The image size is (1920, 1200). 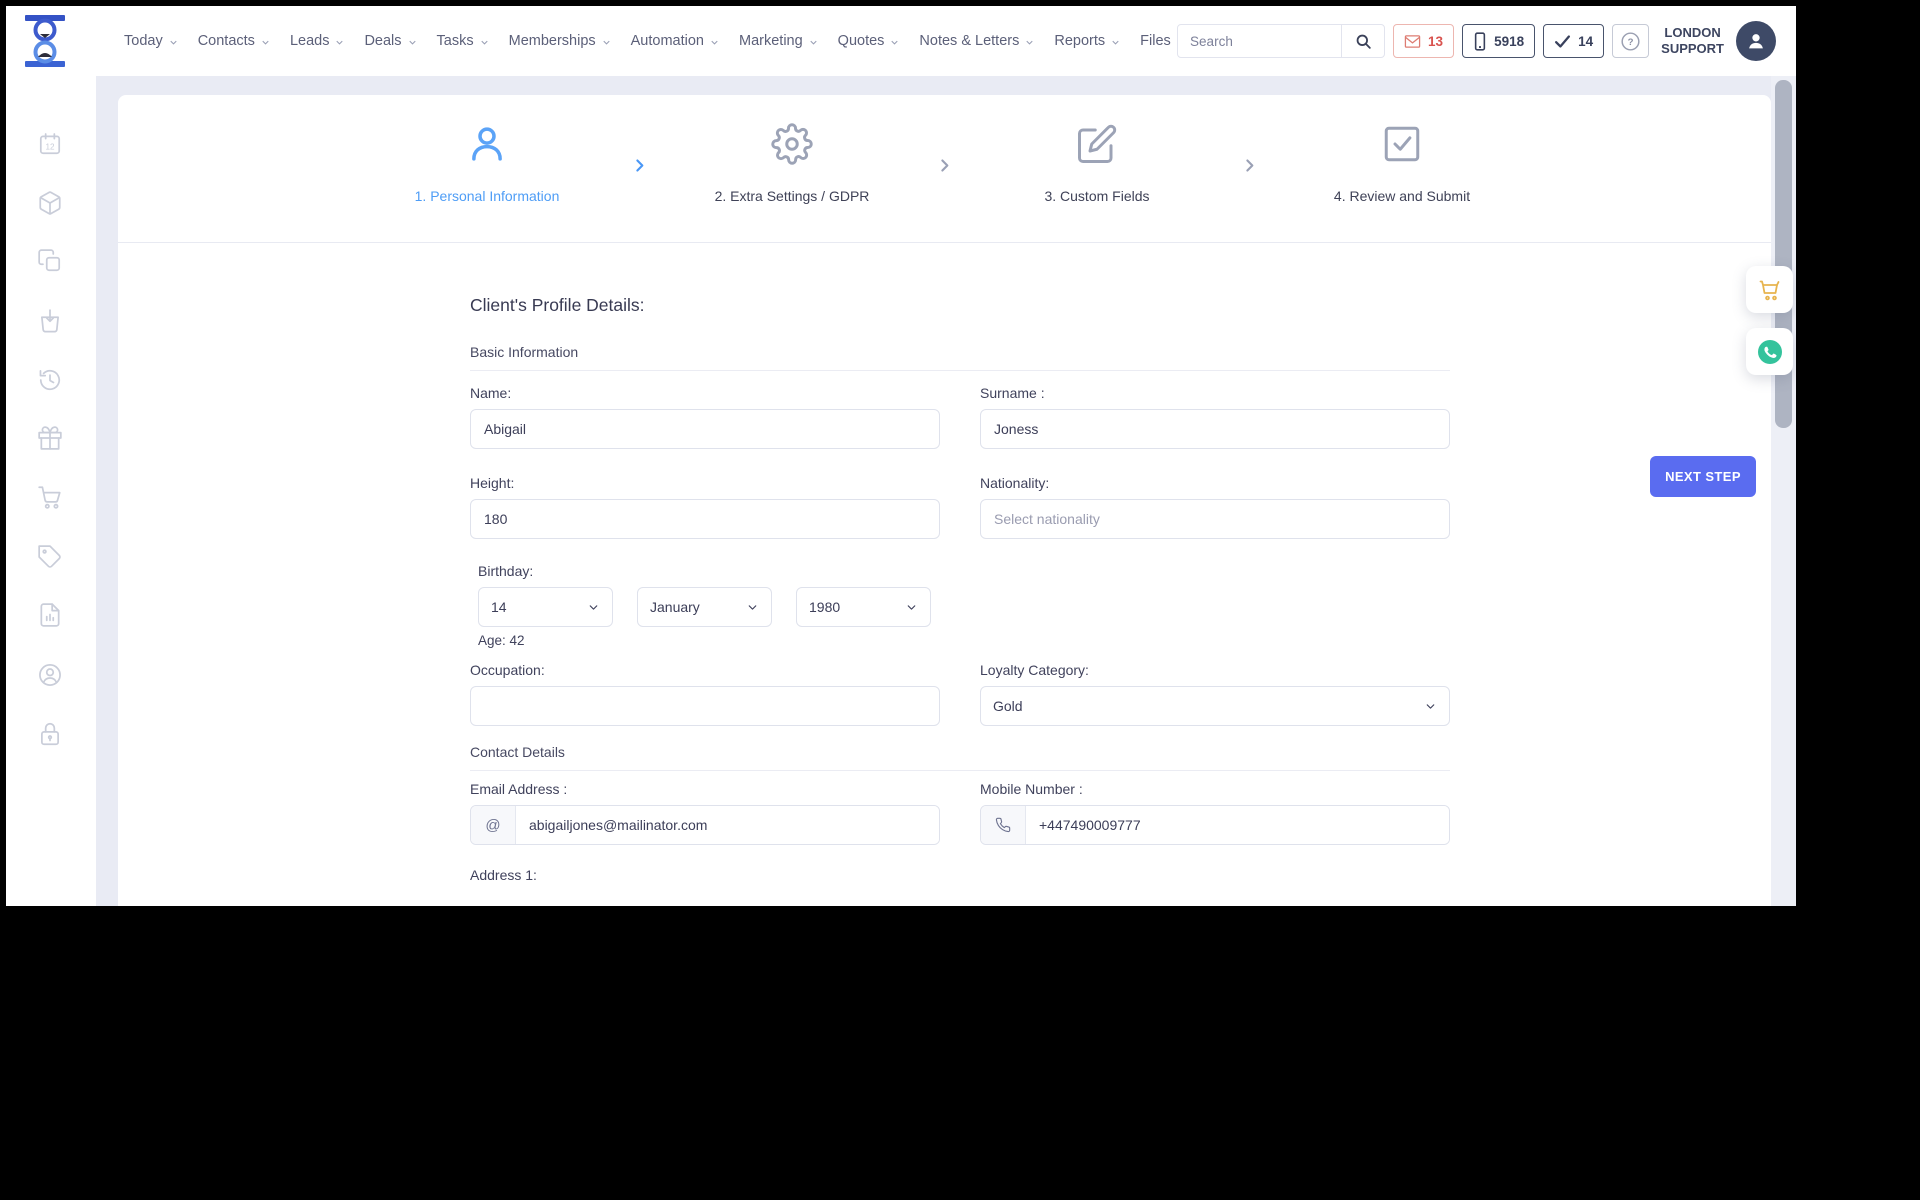 What do you see at coordinates (727, 825) in the screenshot?
I see `email-input` at bounding box center [727, 825].